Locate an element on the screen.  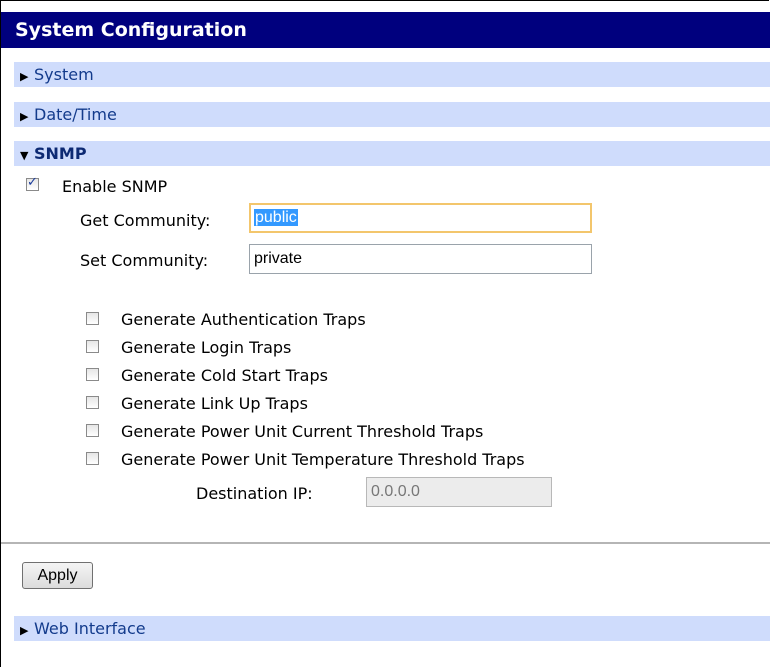
section-web-interface-label: Web Interface is located at coordinates (90, 628).